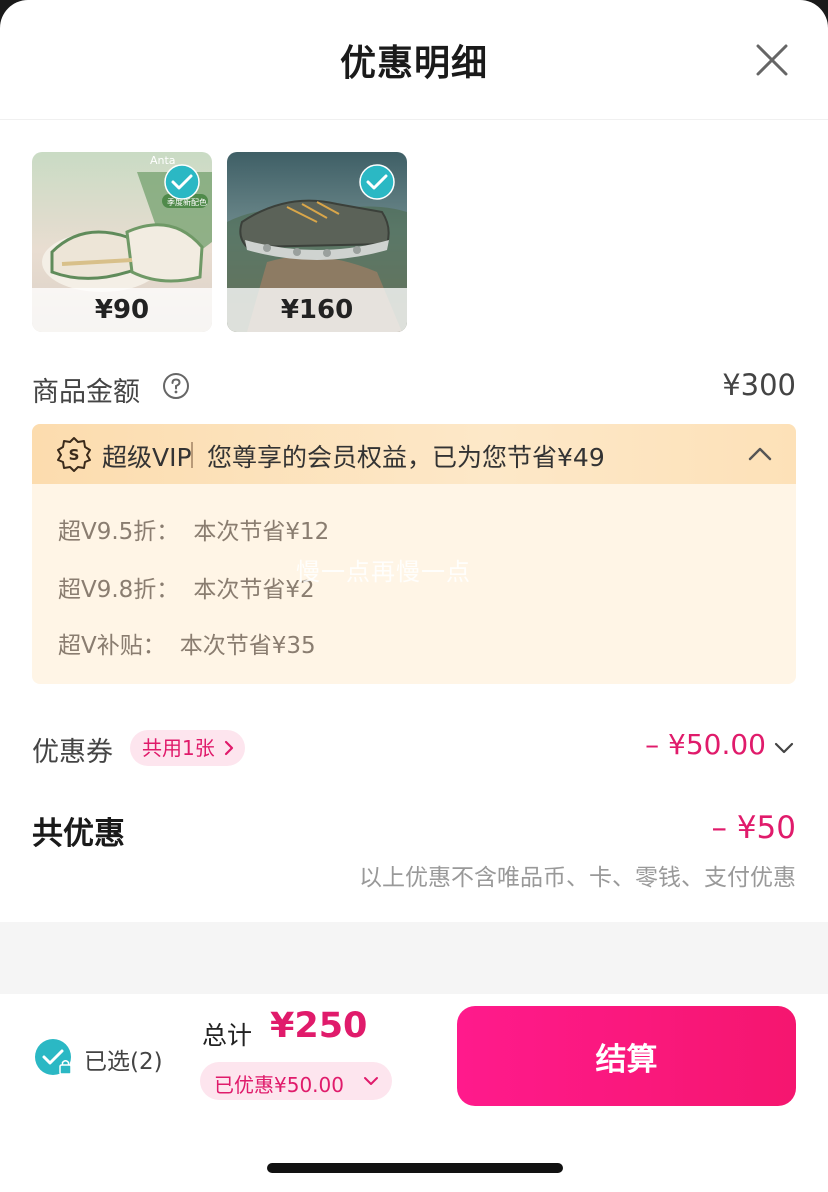  I want to click on total-label: 总计, so click(227, 1035).